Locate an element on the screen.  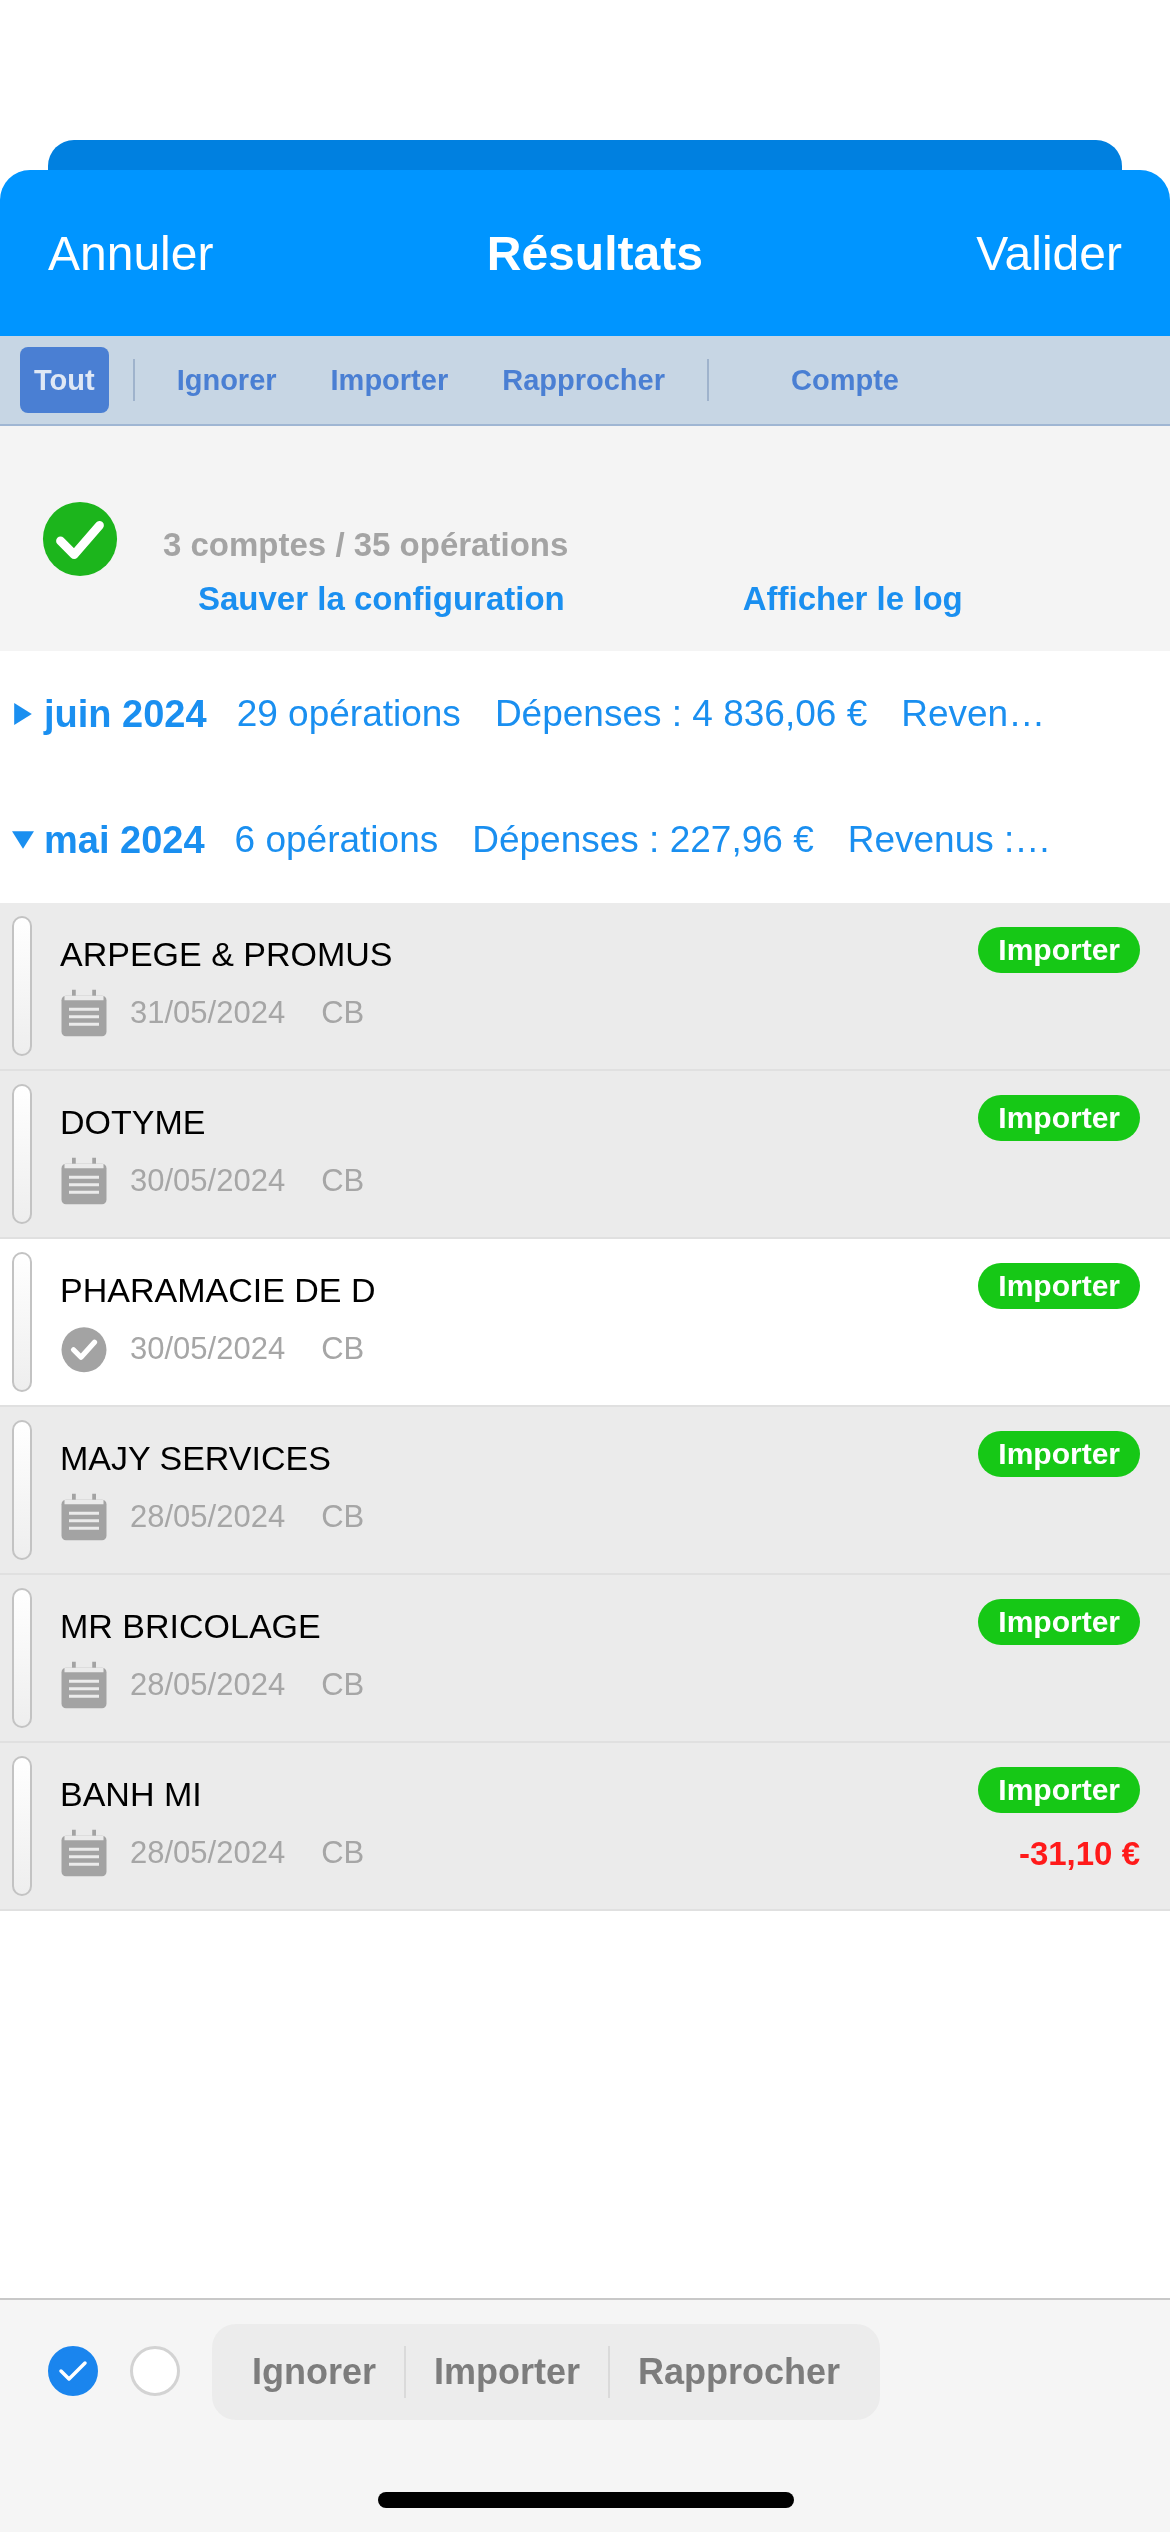
filter-tab: Compte is located at coordinates (844, 380).